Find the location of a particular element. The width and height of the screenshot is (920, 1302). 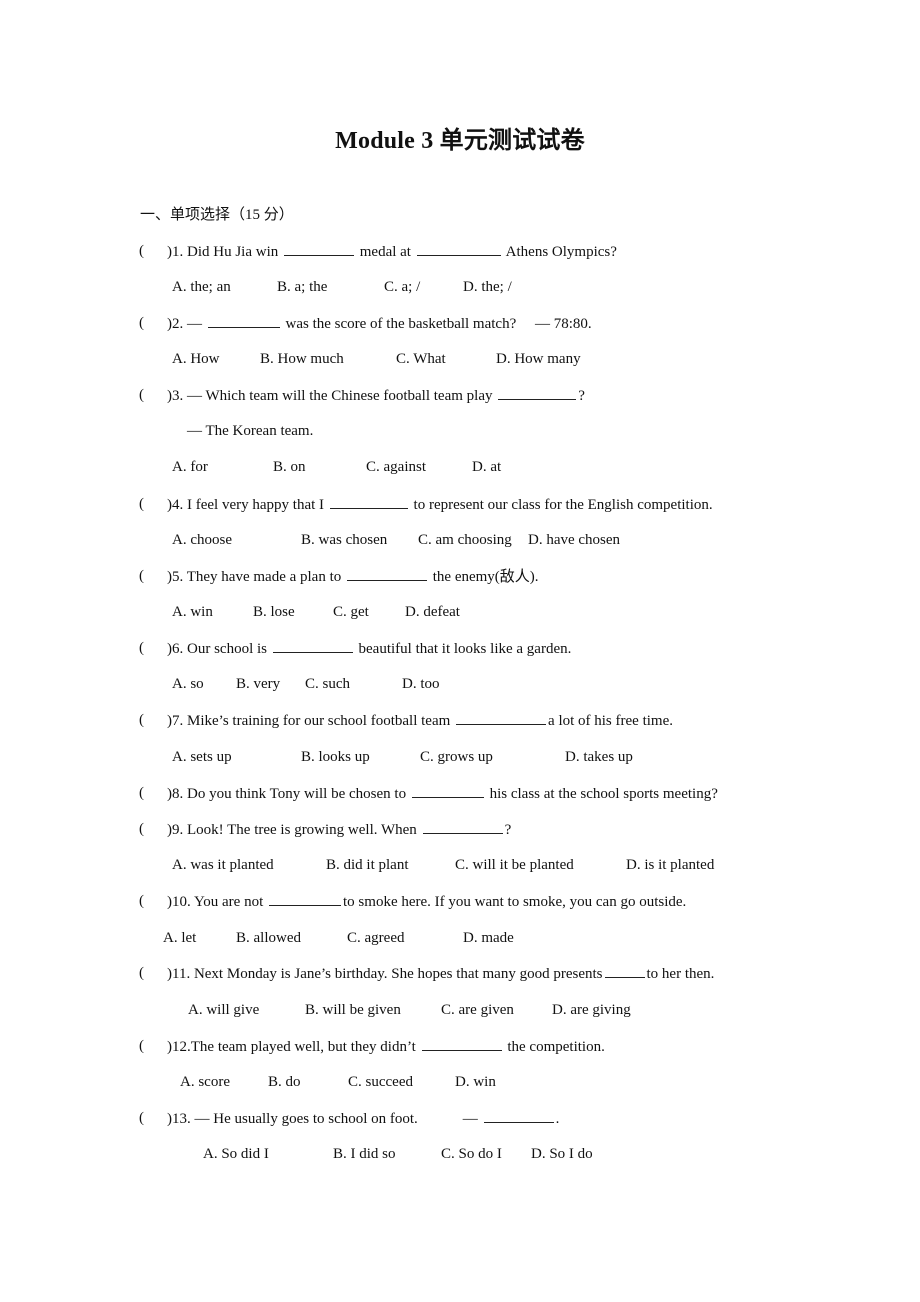

option-a: A. choose is located at coordinates (202, 540).